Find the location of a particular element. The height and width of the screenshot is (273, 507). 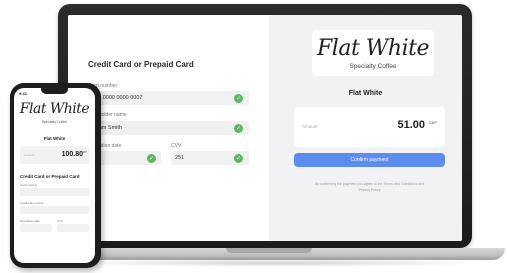

laptop-base-notch is located at coordinates (269, 250).